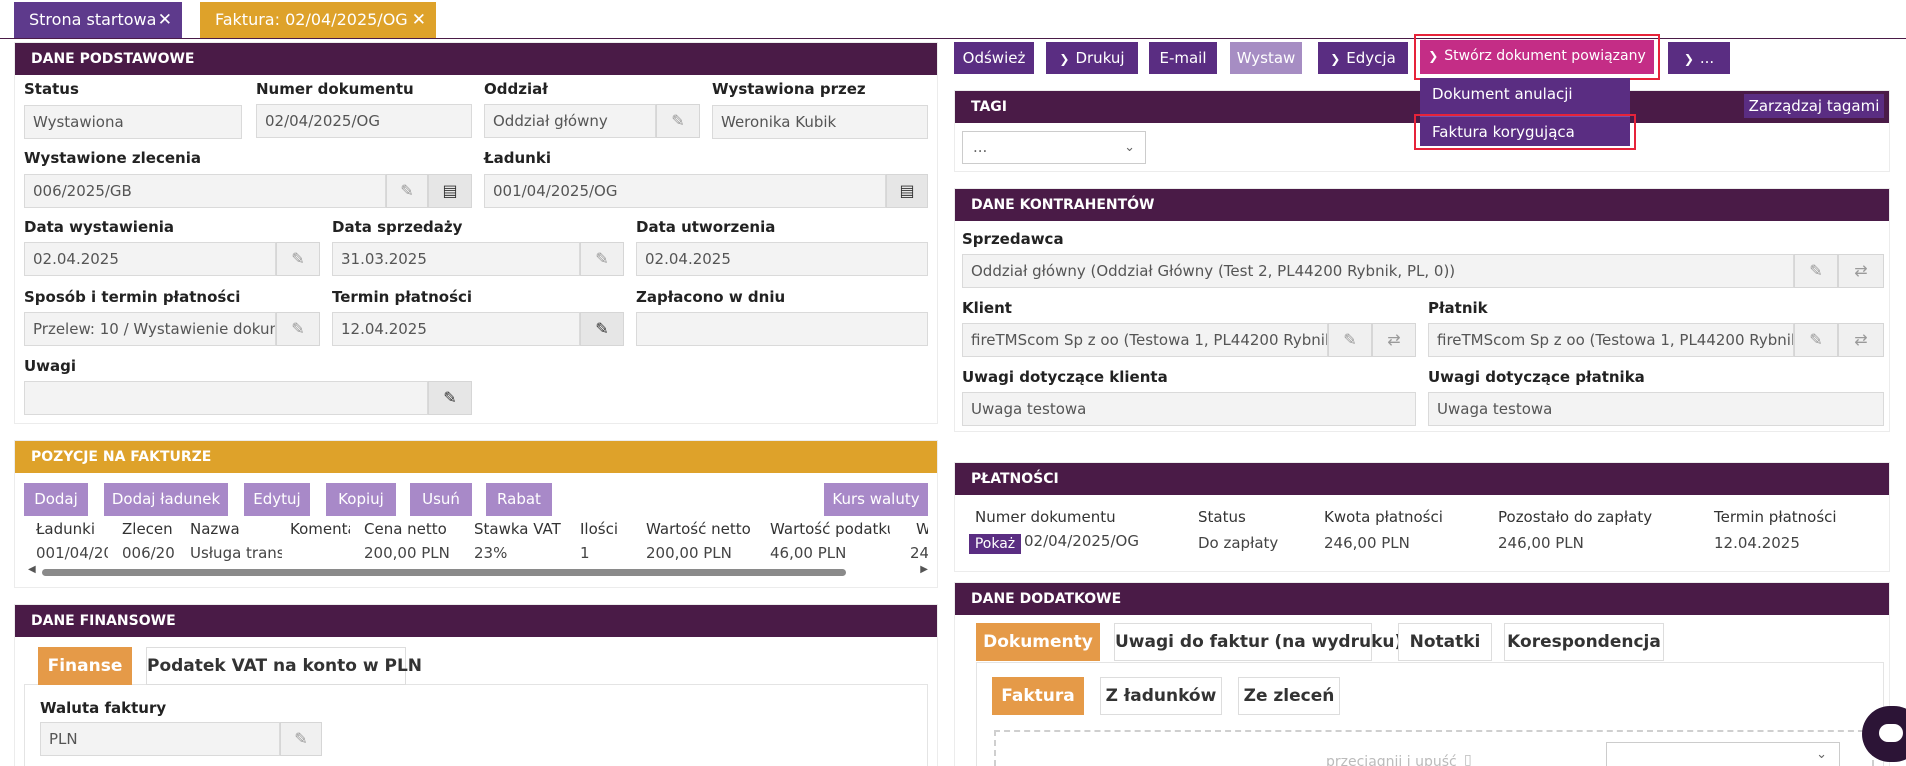 The height and width of the screenshot is (766, 1906). I want to click on document-type-select: ⌄, so click(1723, 754).